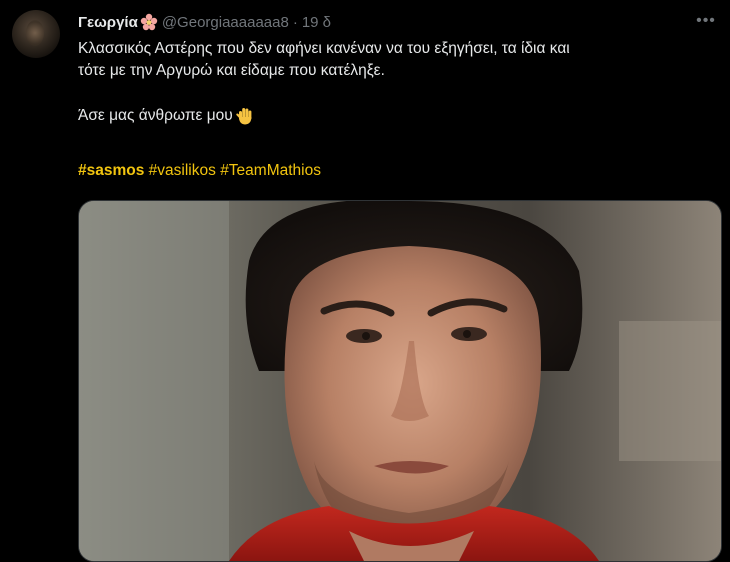 The height and width of the screenshot is (562, 730). Describe the element at coordinates (155, 115) in the screenshot. I see `tweet-text-para2: Άσε μας άνθρωπε μου` at that location.